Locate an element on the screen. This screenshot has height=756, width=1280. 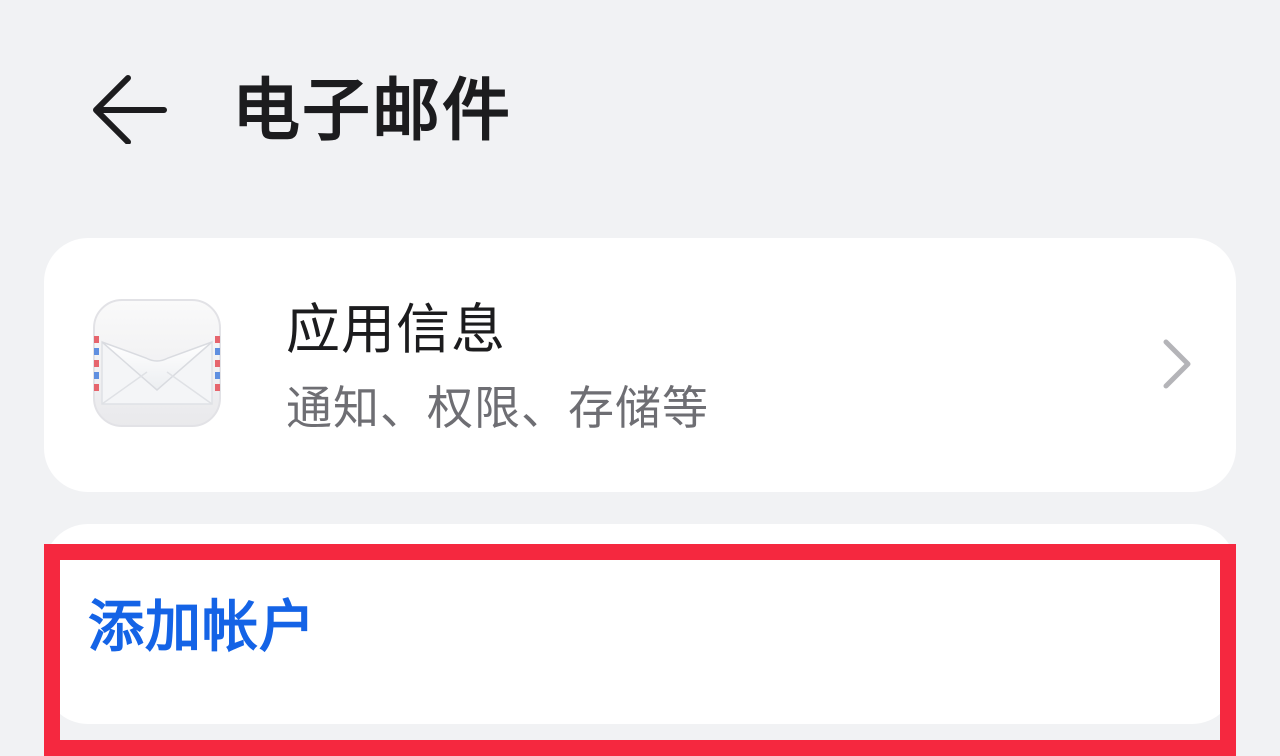
add-account-button: 添加帐户 is located at coordinates (202, 628).